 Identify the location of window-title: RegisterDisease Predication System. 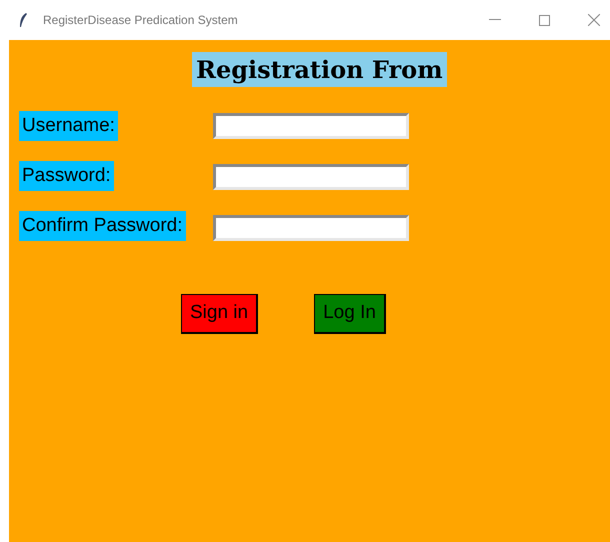
(140, 20).